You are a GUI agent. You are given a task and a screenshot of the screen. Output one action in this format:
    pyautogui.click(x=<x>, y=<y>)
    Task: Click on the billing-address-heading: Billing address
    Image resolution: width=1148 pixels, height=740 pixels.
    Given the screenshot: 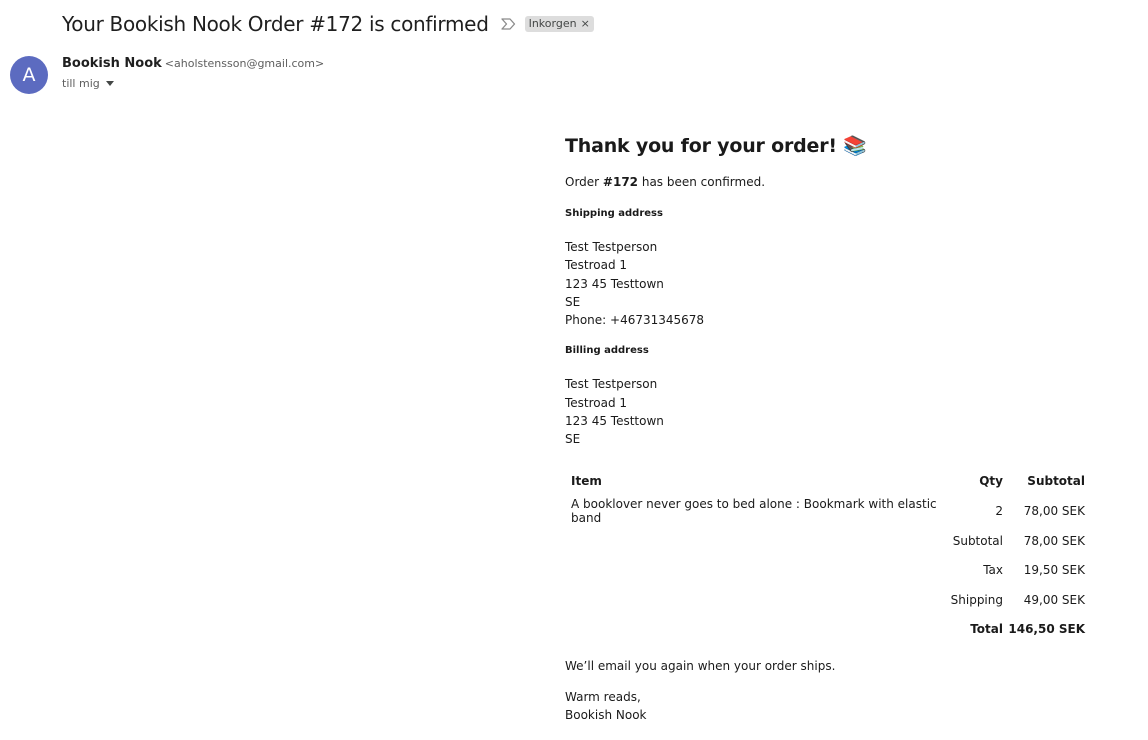 What is the action you would take?
    pyautogui.click(x=607, y=351)
    